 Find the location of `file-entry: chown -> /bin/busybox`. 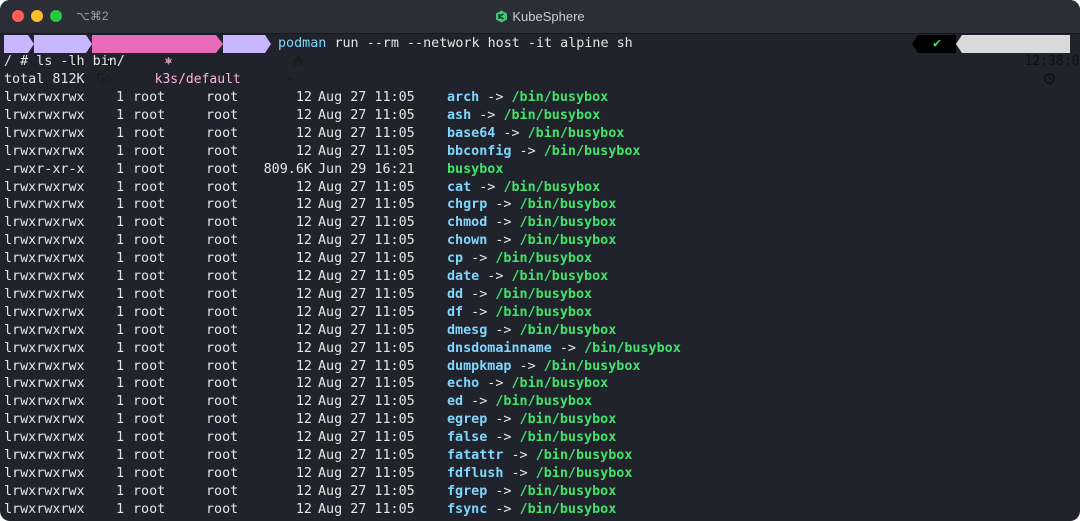

file-entry: chown -> /bin/busybox is located at coordinates (531, 241).